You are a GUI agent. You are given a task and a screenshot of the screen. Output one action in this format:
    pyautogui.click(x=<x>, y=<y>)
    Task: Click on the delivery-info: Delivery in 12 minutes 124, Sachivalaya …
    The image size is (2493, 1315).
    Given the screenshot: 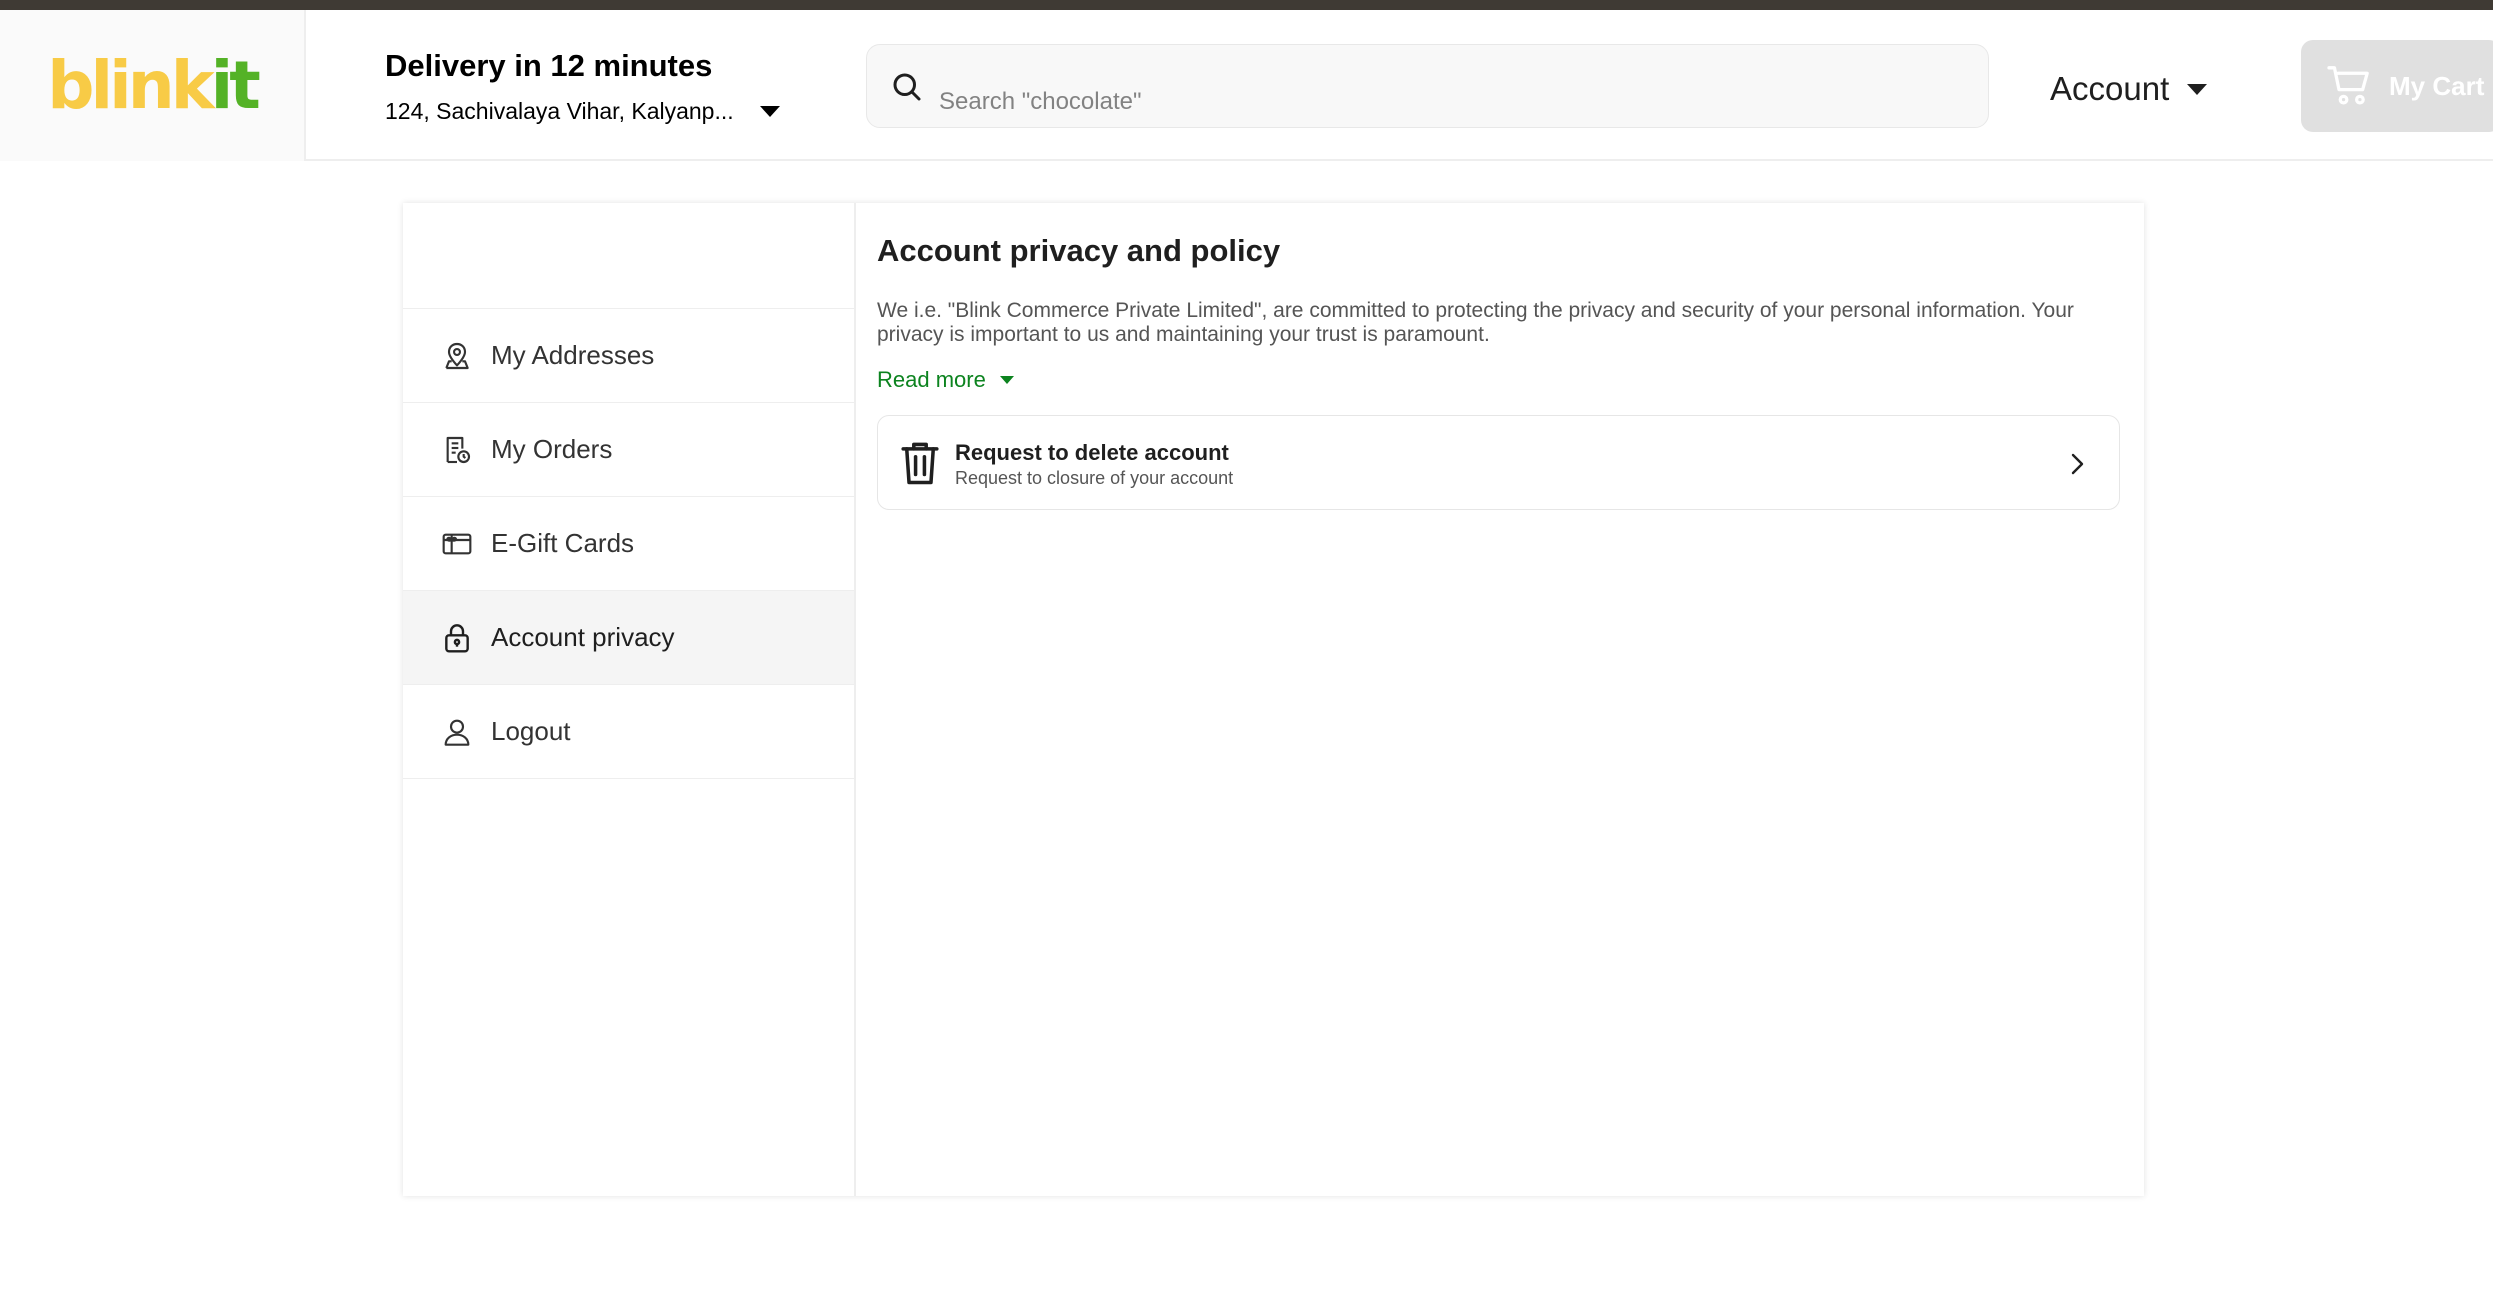 What is the action you would take?
    pyautogui.click(x=595, y=86)
    